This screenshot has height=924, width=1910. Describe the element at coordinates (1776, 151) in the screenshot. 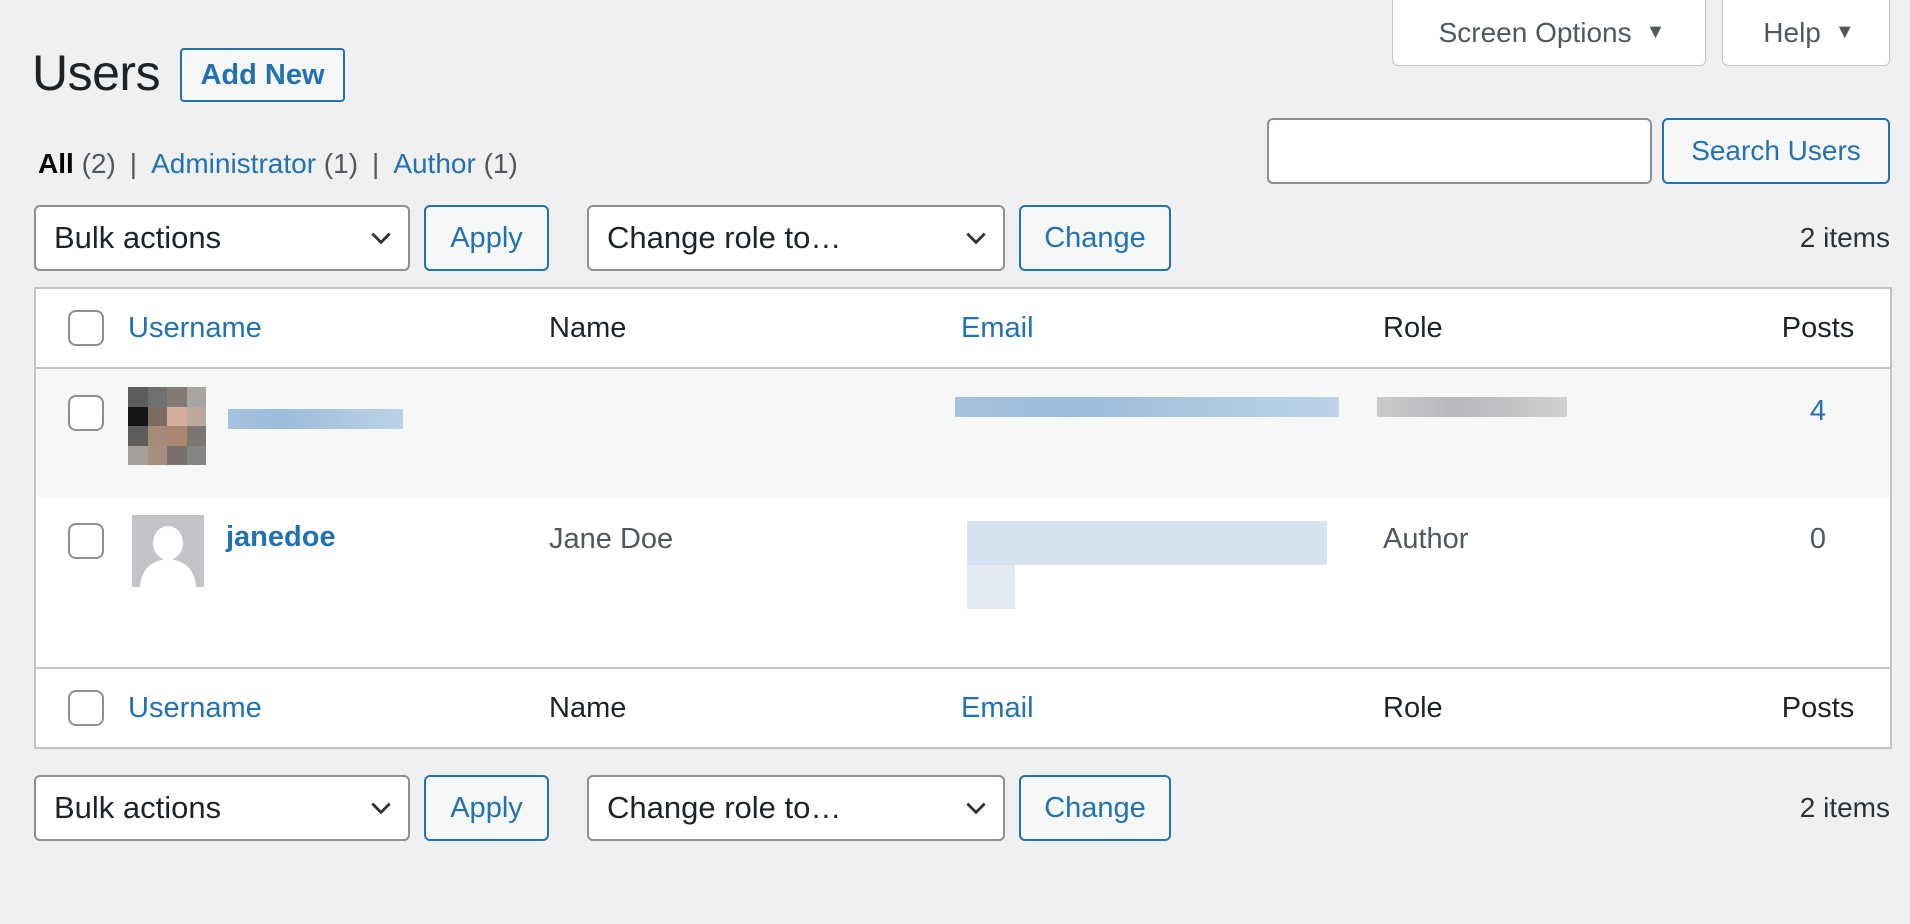

I see `search-users-button: Search Users` at that location.